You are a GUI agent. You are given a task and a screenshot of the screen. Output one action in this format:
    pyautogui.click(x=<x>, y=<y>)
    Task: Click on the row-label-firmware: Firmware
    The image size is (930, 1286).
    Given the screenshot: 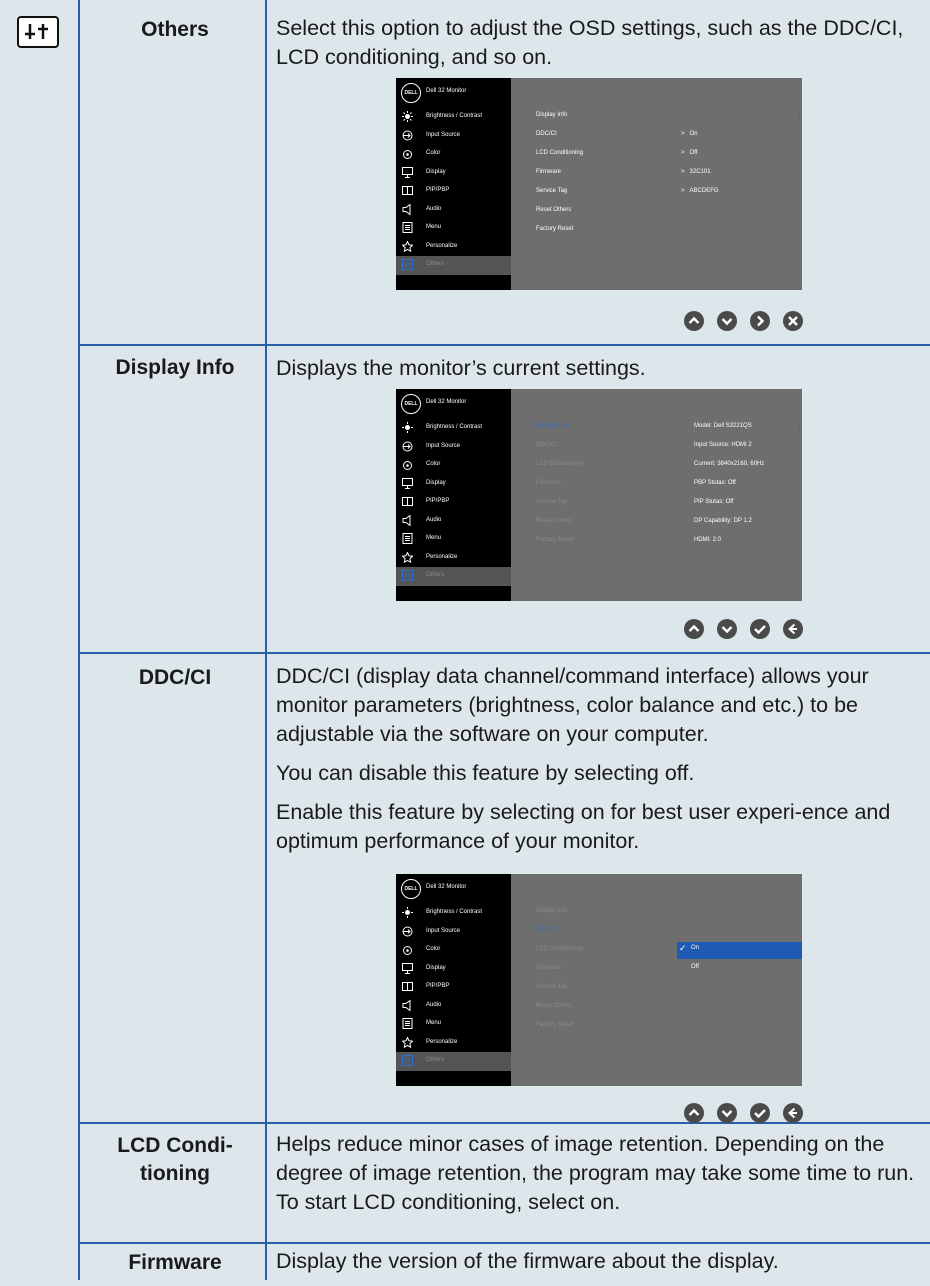 What is the action you would take?
    pyautogui.click(x=175, y=1262)
    